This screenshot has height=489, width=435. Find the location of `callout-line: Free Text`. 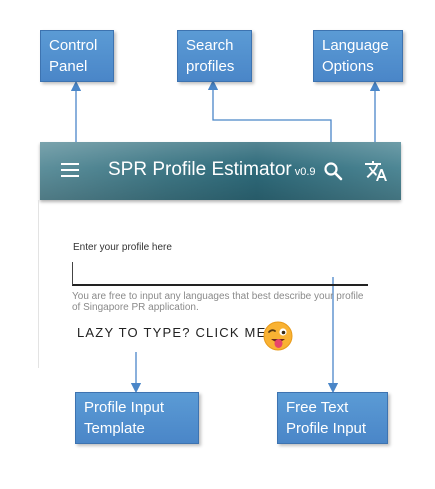

callout-line: Free Text is located at coordinates (317, 407).